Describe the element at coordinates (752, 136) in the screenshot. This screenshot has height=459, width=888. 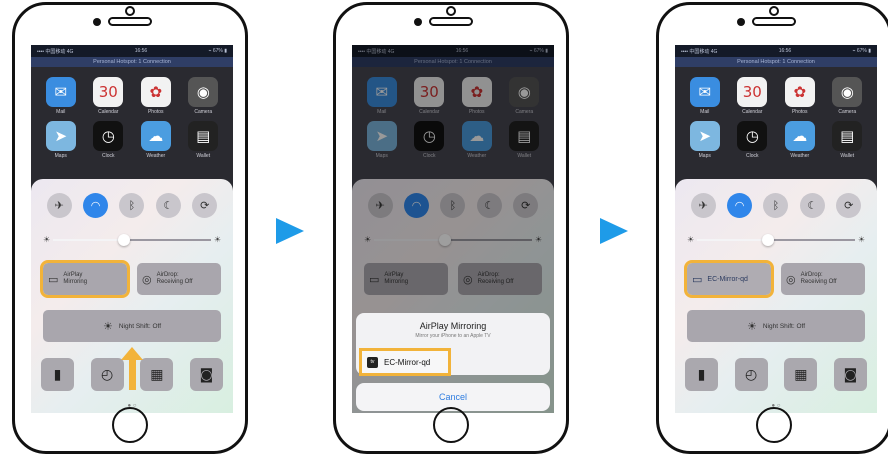
I see `clock-icon: ◷` at that location.